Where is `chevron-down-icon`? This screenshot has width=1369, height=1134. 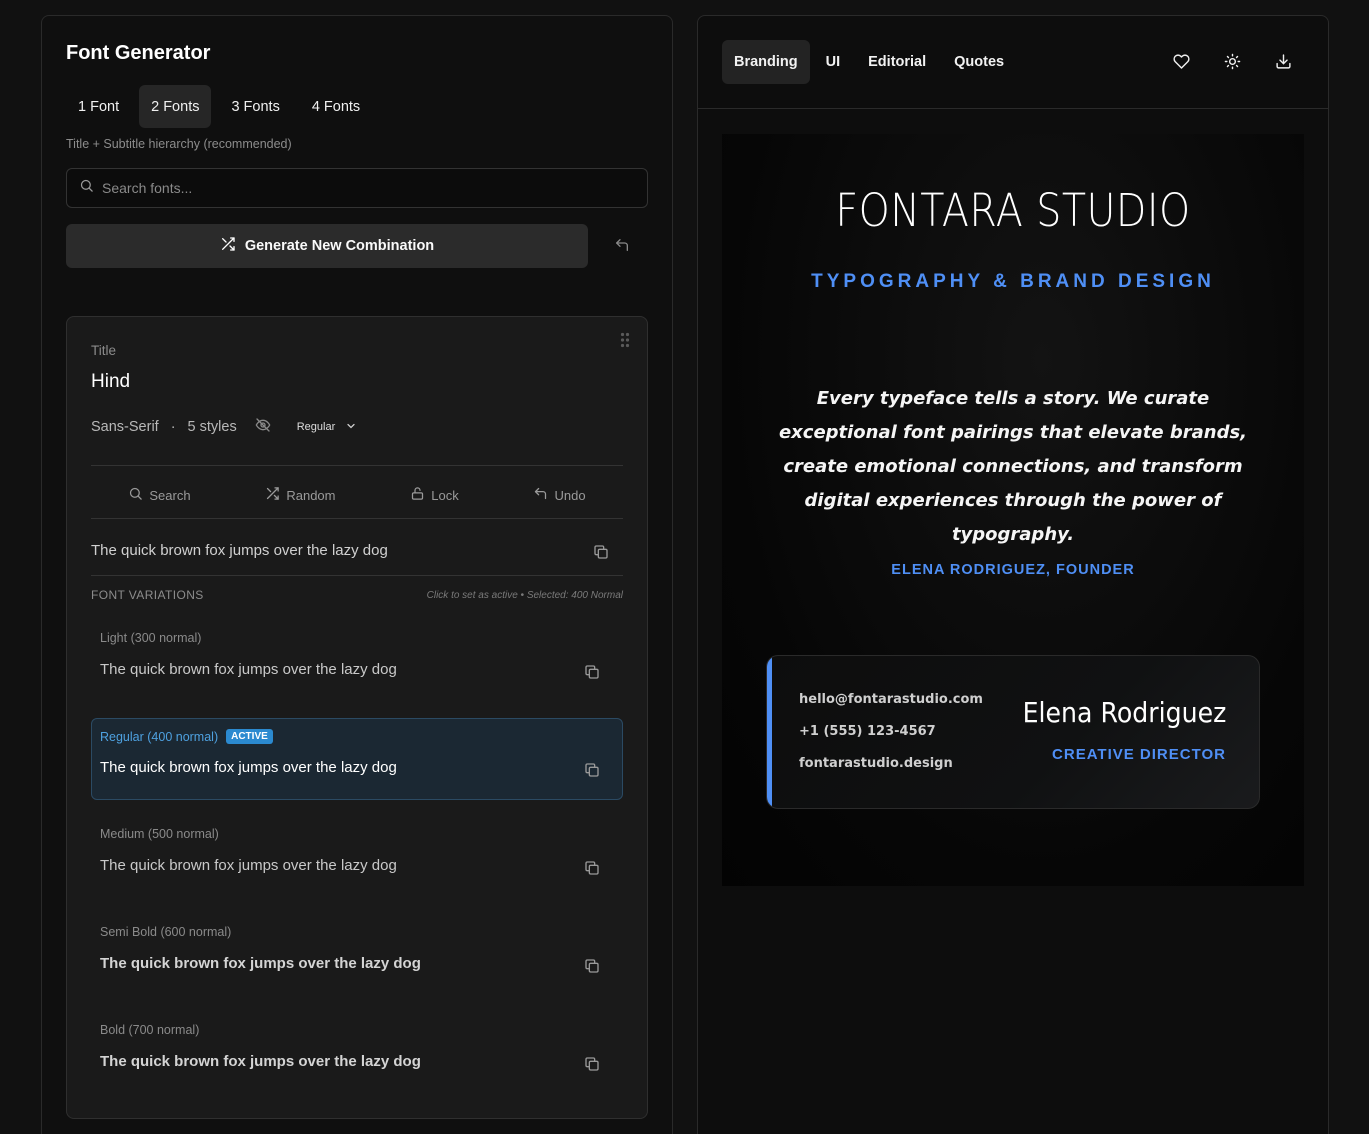
chevron-down-icon is located at coordinates (351, 427).